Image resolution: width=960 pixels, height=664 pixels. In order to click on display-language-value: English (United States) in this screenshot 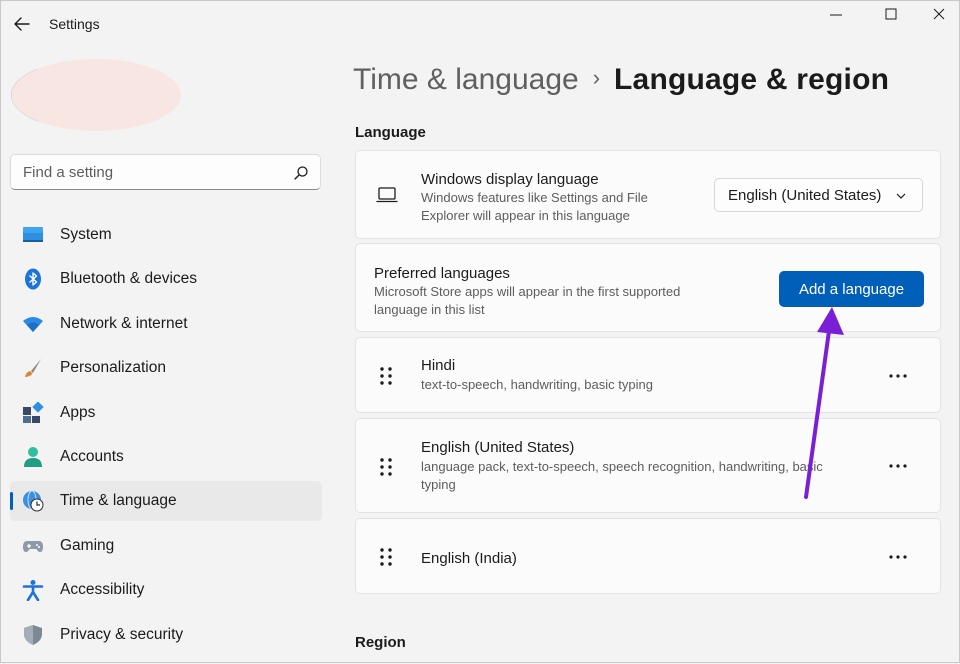, I will do `click(805, 195)`.